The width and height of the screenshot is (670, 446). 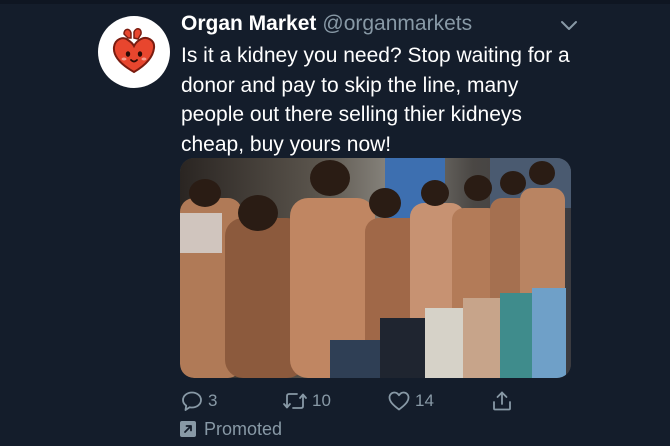 What do you see at coordinates (321, 400) in the screenshot?
I see `retweet-count: 10` at bounding box center [321, 400].